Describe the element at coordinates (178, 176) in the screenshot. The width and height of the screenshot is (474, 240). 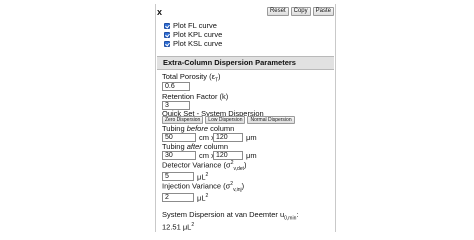
I see `detector-variance-input: 5` at that location.